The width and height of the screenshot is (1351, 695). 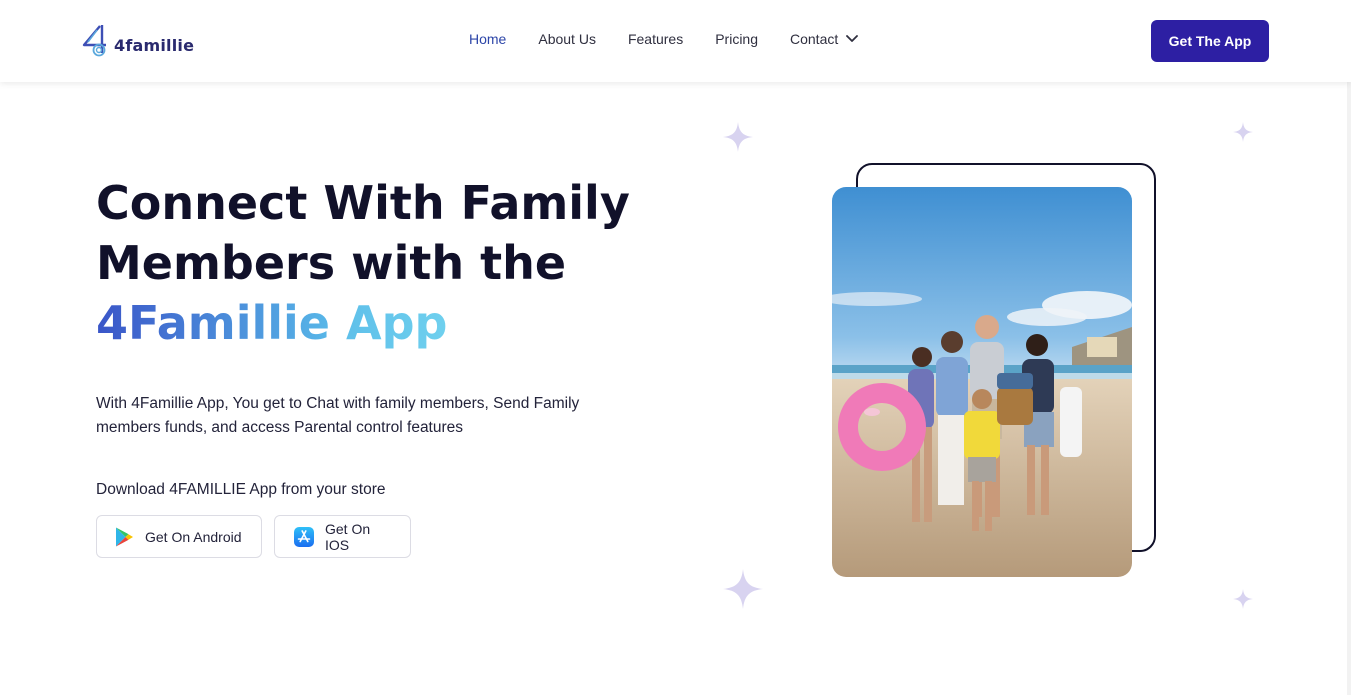 I want to click on chevron-down-icon, so click(x=852, y=38).